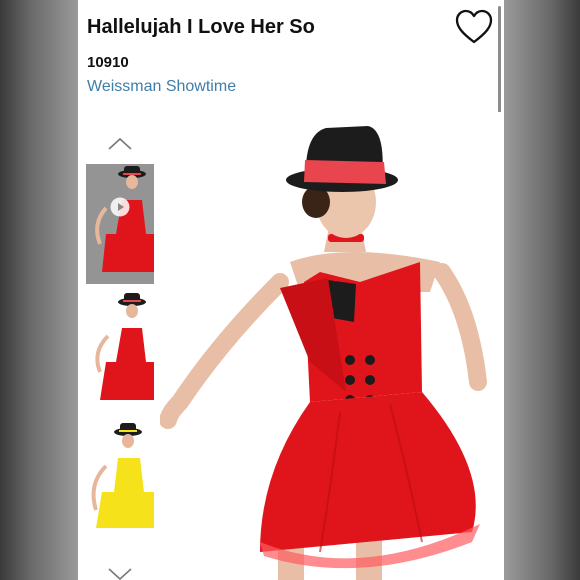 The height and width of the screenshot is (580, 580). What do you see at coordinates (161, 87) in the screenshot?
I see `brand-link: Weissman Showtime` at bounding box center [161, 87].